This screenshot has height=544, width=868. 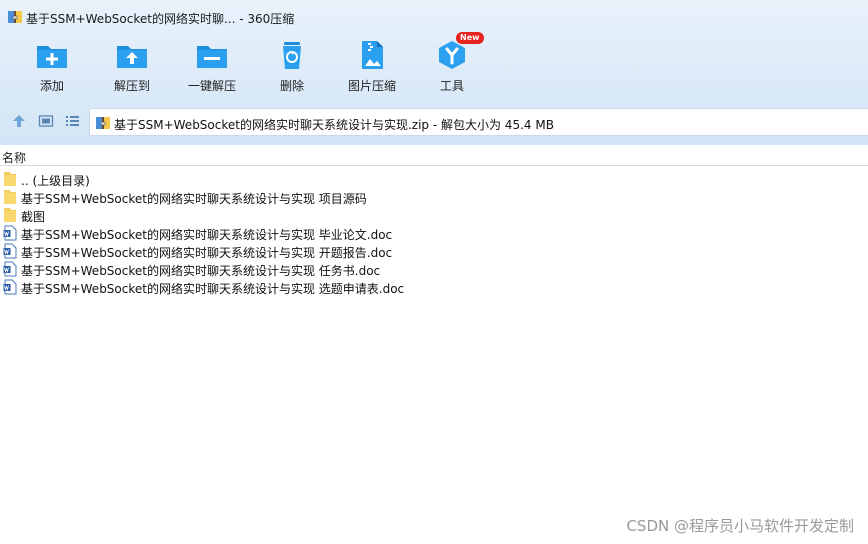 I want to click on list-item-name: 基于SSM+WebSocket的网络实时聊天系统设计与实现 任务书.doc, so click(x=201, y=271).